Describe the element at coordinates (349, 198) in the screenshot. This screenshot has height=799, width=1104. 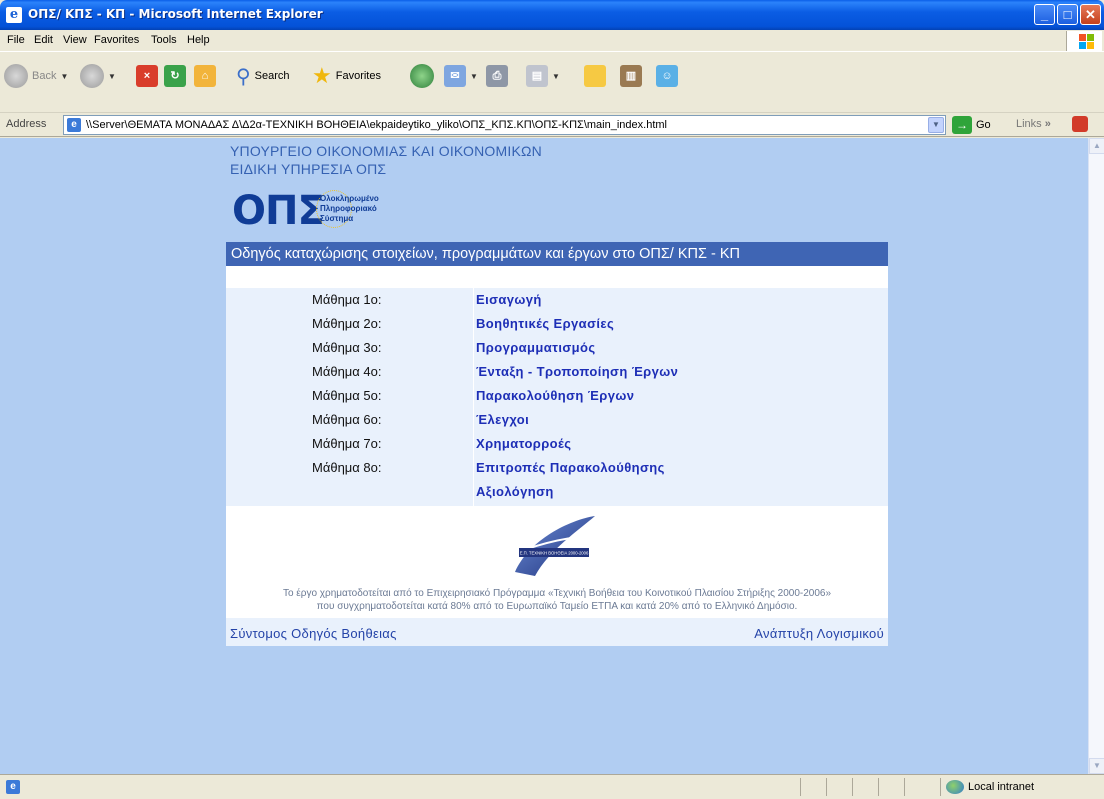
I see `logo-sub-1: Ολοκληρωμένο` at that location.